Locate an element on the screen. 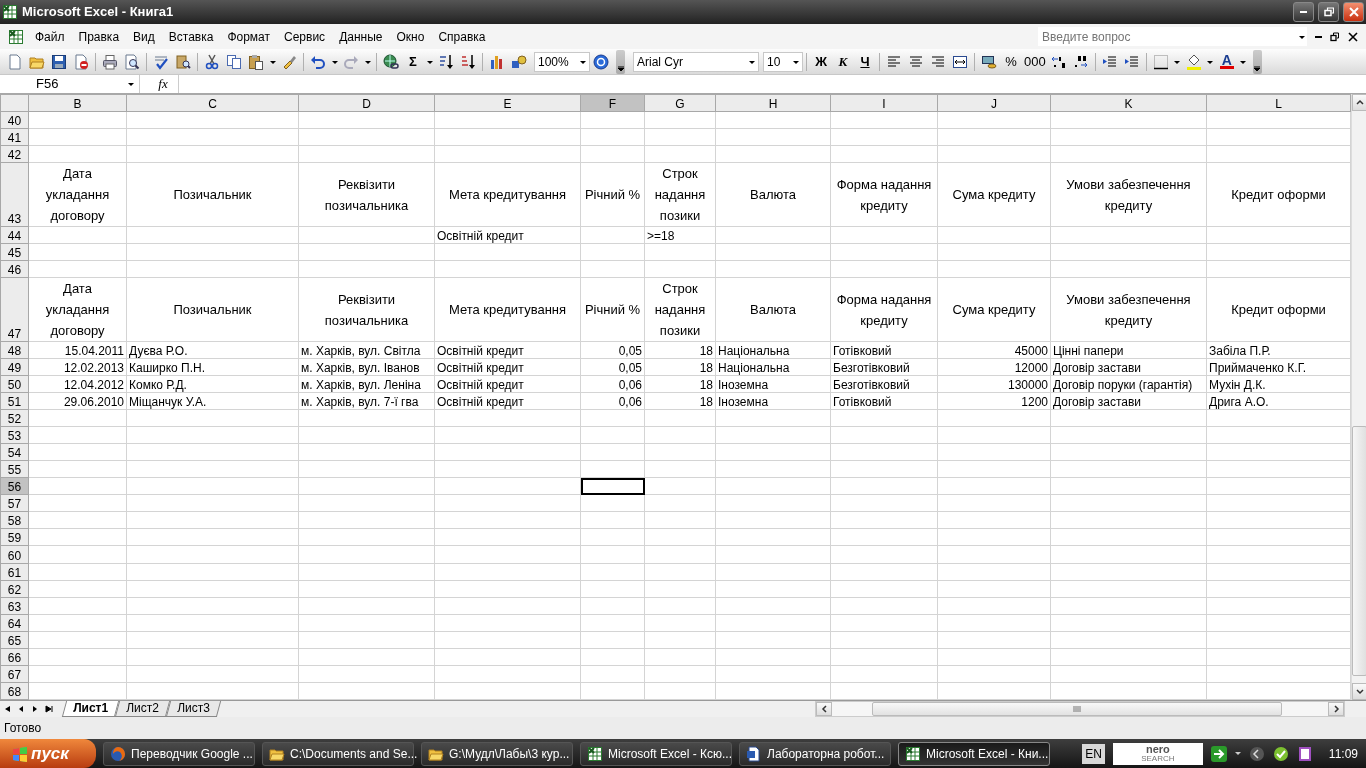 This screenshot has height=768, width=1366. table-cell: Дуєва Р.О. is located at coordinates (212, 350).